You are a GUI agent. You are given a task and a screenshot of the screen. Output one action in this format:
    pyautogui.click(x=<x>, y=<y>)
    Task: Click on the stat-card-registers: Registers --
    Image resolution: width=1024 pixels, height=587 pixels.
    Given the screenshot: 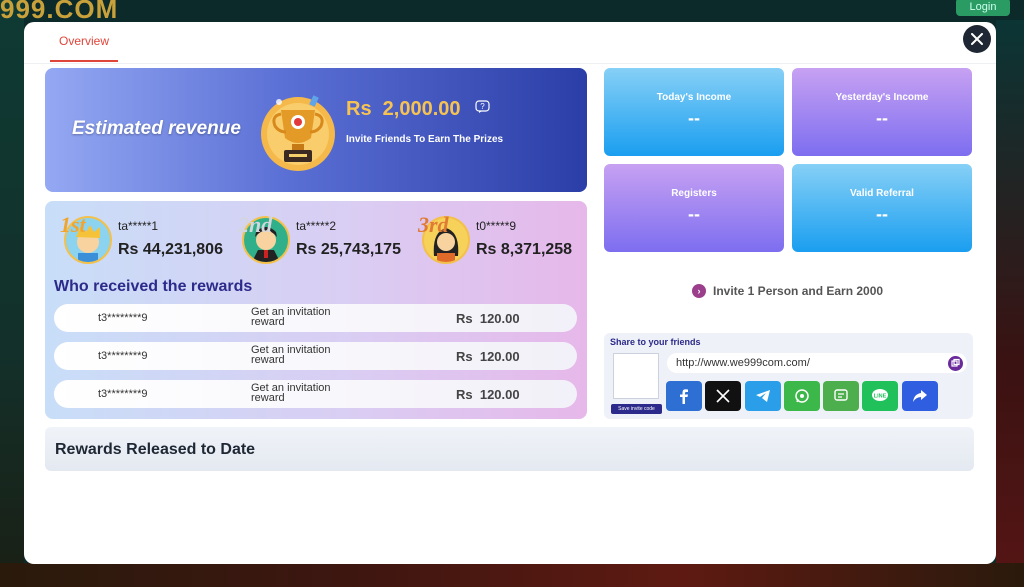 What is the action you would take?
    pyautogui.click(x=694, y=208)
    